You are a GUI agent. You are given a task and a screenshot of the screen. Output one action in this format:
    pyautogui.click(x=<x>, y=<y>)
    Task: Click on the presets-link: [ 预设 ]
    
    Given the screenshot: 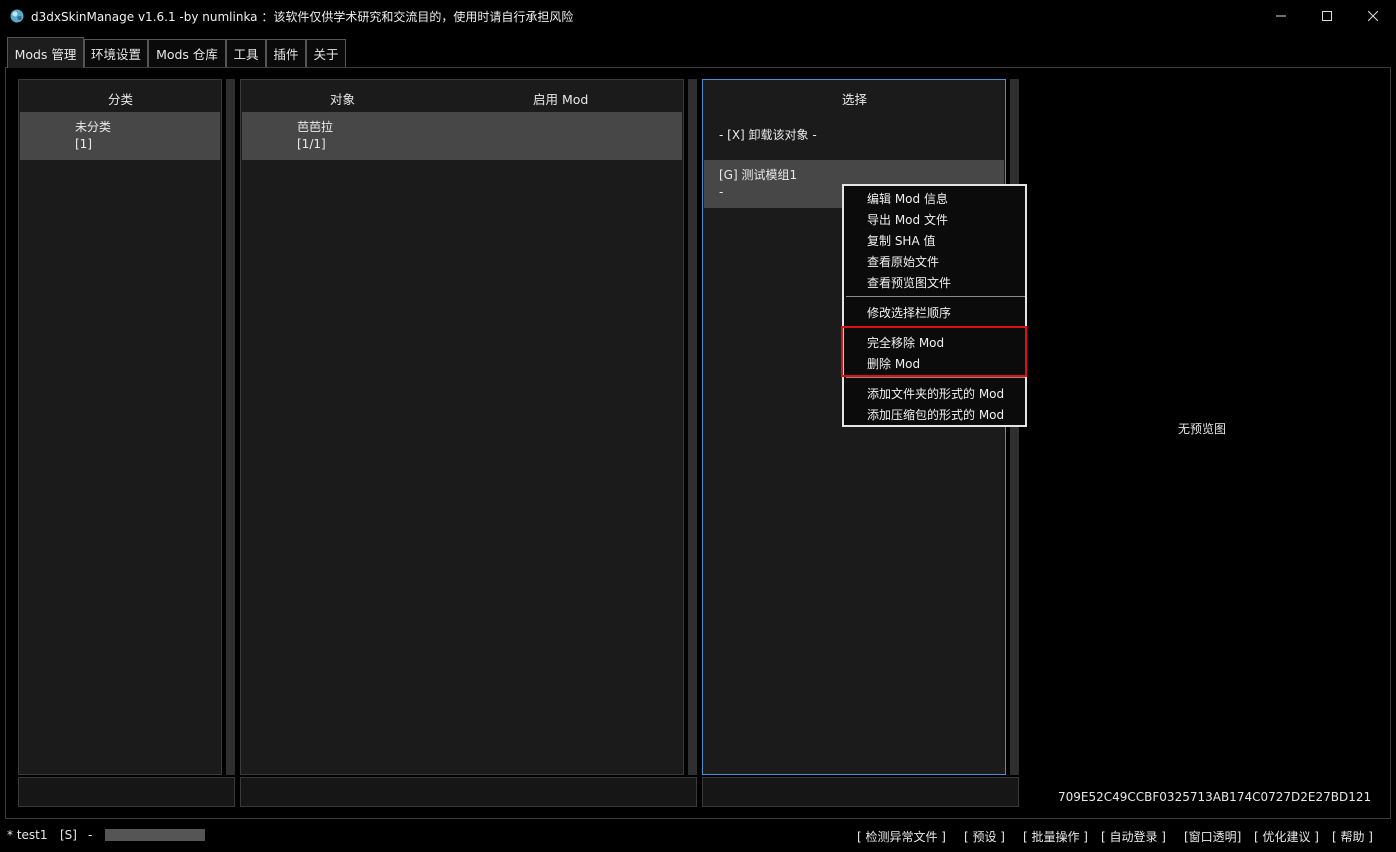 What is the action you would take?
    pyautogui.click(x=984, y=836)
    